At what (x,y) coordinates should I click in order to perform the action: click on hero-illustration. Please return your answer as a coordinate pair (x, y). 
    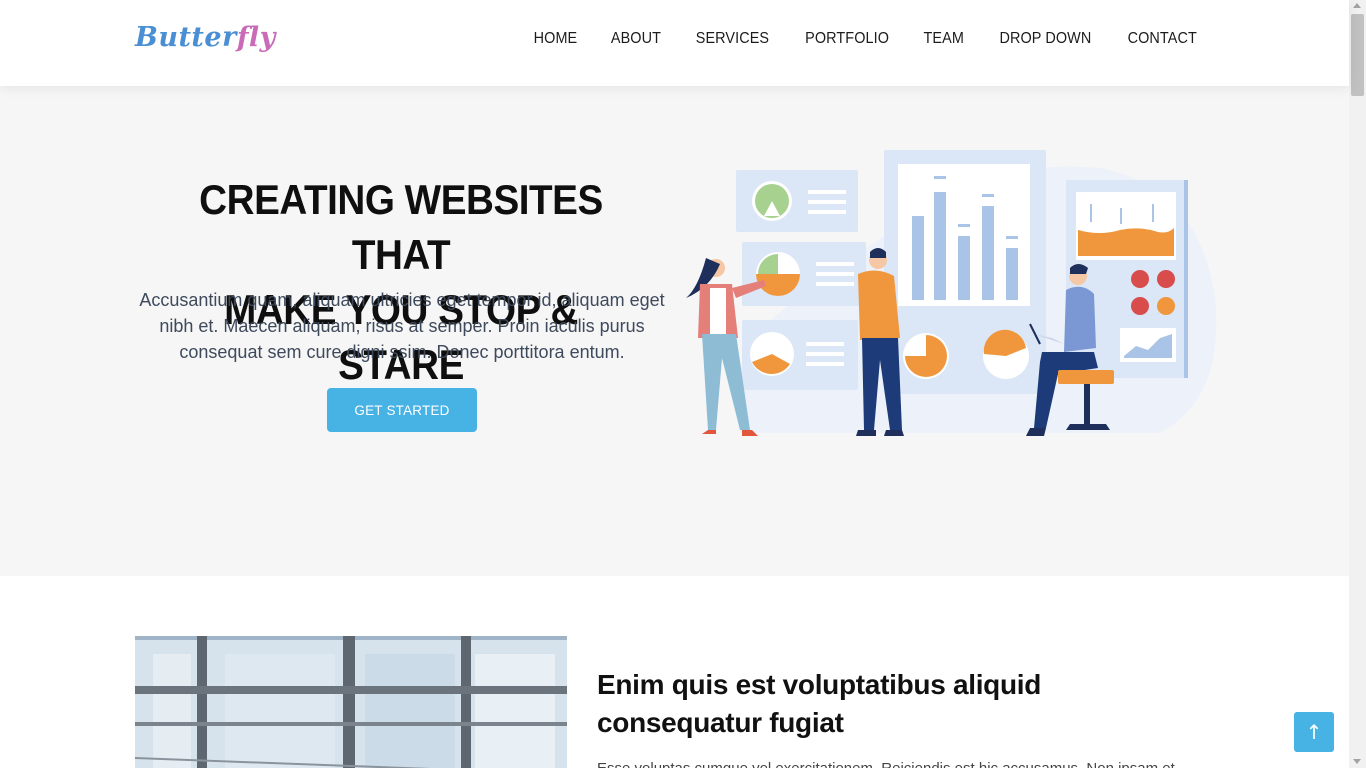
    Looking at the image, I should click on (951, 293).